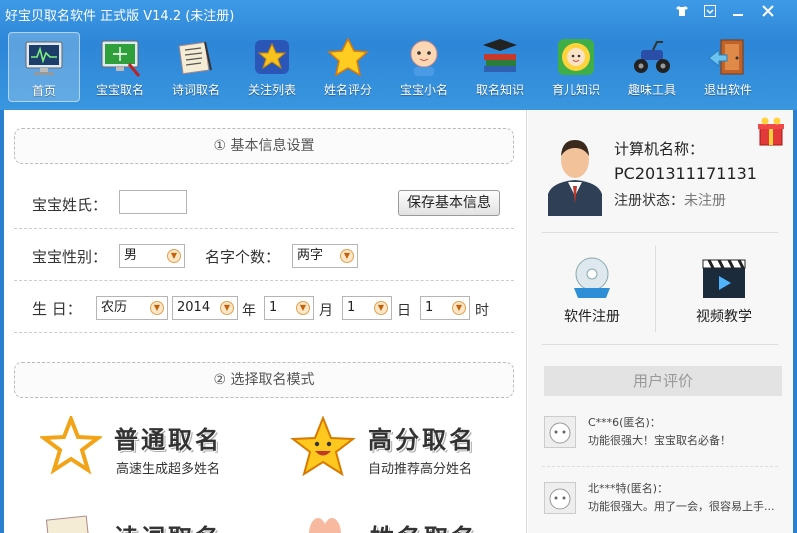 This screenshot has width=797, height=533. What do you see at coordinates (768, 14) in the screenshot?
I see `close-icon` at bounding box center [768, 14].